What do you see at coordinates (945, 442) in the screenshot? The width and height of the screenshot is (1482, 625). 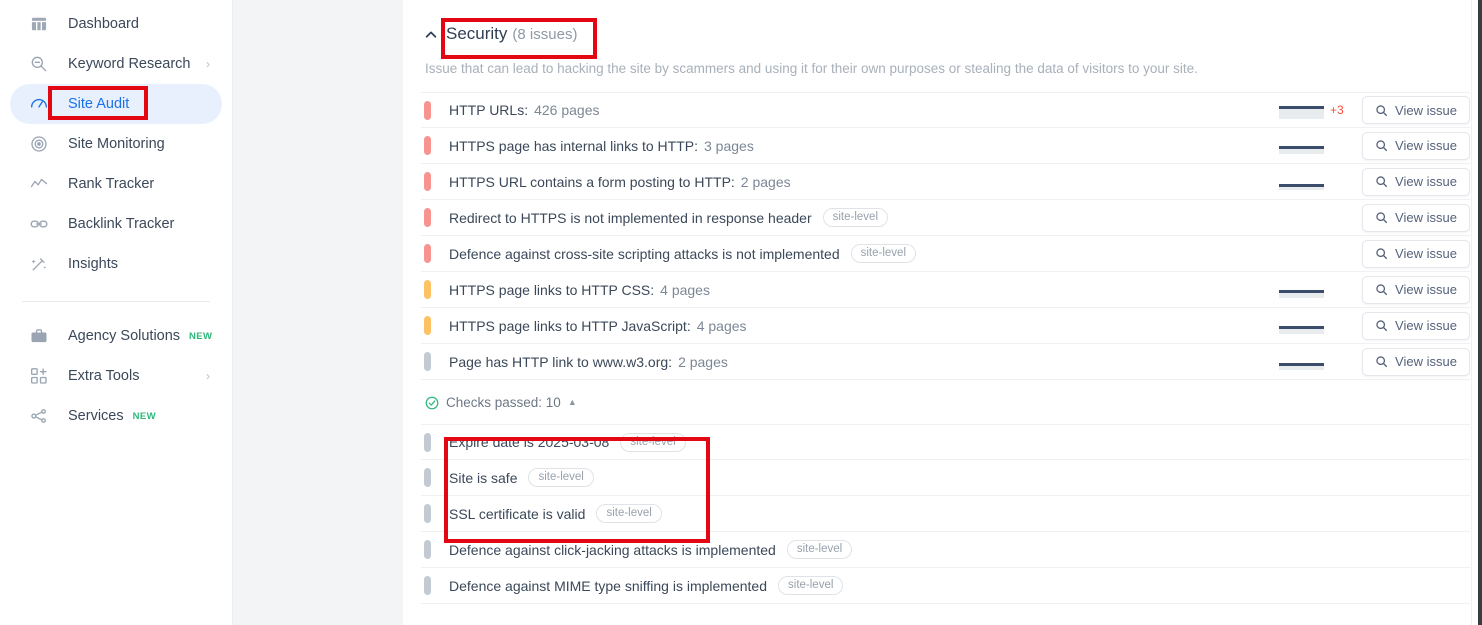 I see `passed-check-row: Expire date is 2025-03-08 site-level` at bounding box center [945, 442].